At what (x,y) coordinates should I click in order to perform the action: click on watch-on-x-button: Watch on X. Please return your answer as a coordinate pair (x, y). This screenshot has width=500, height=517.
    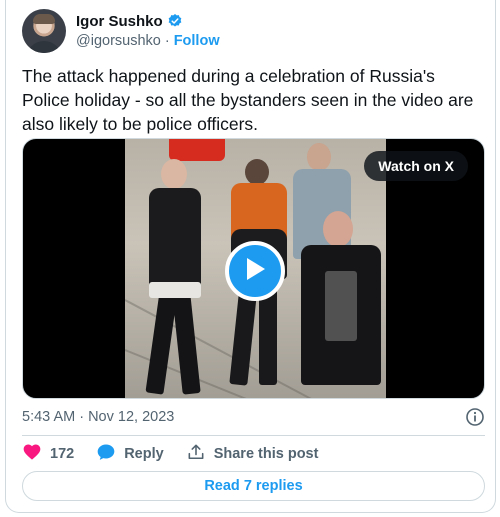
    Looking at the image, I should click on (416, 166).